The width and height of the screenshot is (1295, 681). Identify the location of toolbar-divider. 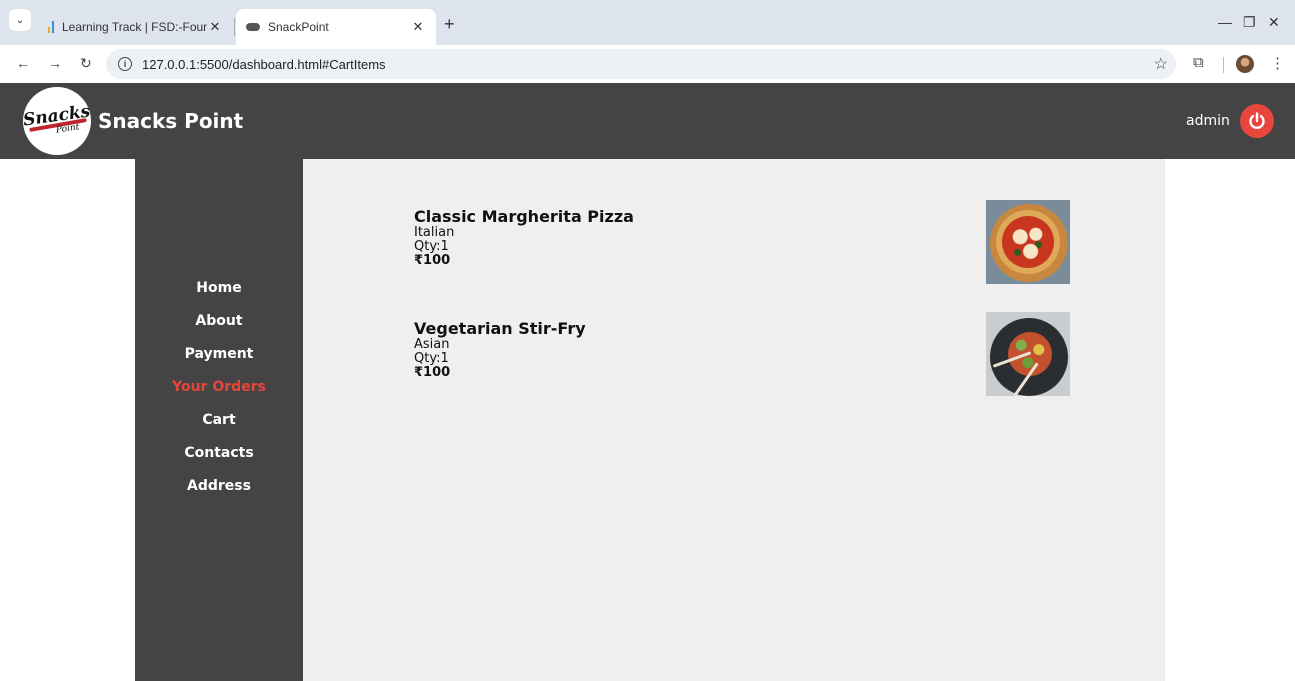
(1223, 65).